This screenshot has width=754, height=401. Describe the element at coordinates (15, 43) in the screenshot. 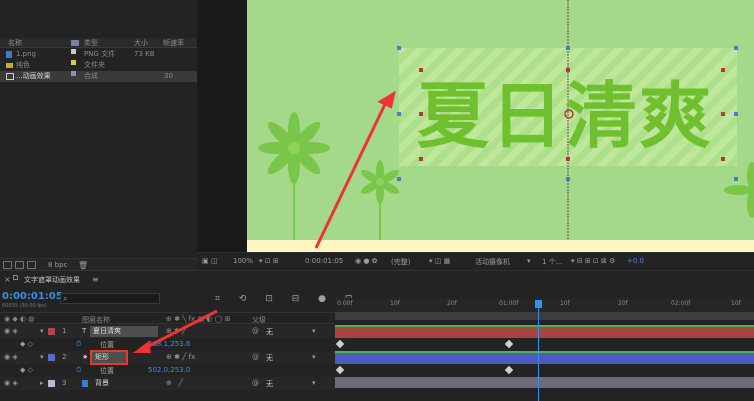

I see `col-name: 名称` at that location.